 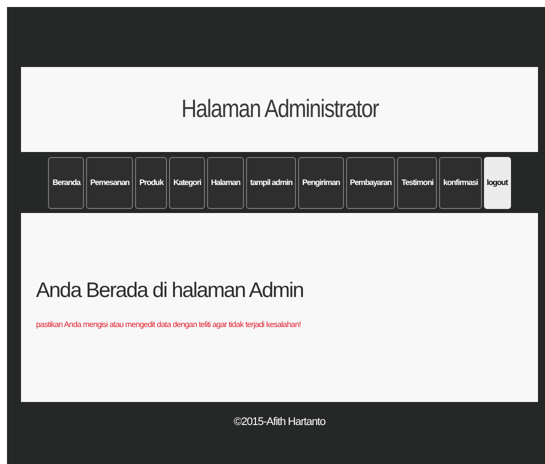 I want to click on page-title: Halaman Administrator, so click(x=279, y=109).